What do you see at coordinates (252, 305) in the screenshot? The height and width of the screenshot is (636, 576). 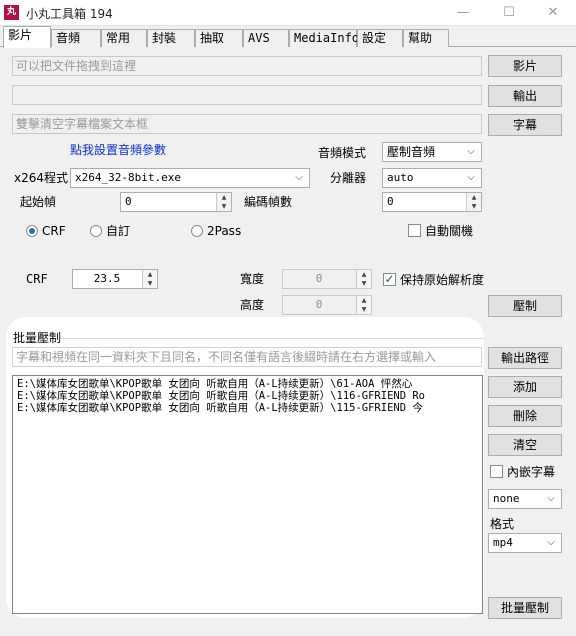 I see `height-label: 高度` at bounding box center [252, 305].